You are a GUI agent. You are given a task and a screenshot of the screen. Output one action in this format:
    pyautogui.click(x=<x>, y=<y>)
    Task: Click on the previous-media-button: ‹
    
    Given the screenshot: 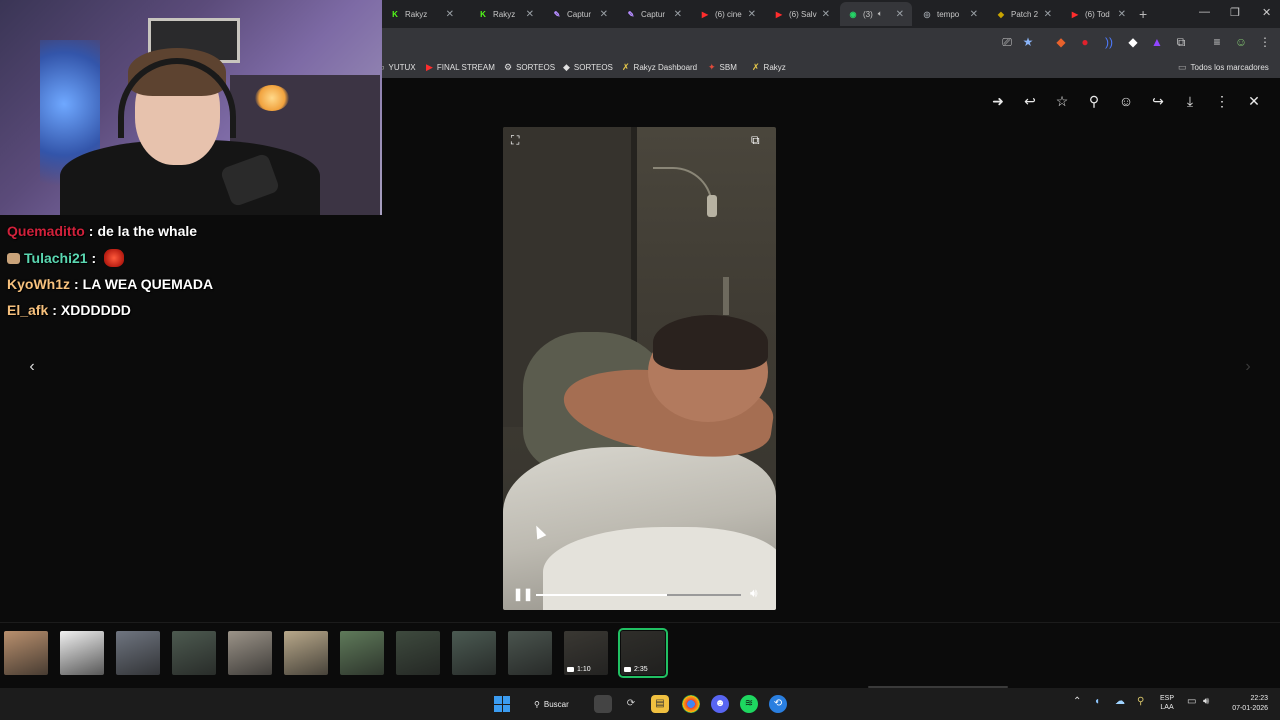 What is the action you would take?
    pyautogui.click(x=32, y=369)
    